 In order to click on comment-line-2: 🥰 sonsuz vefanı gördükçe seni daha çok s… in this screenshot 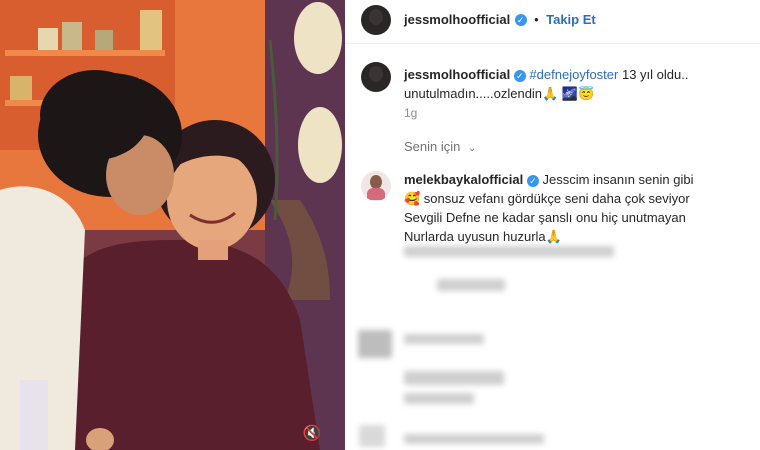, I will do `click(547, 198)`.